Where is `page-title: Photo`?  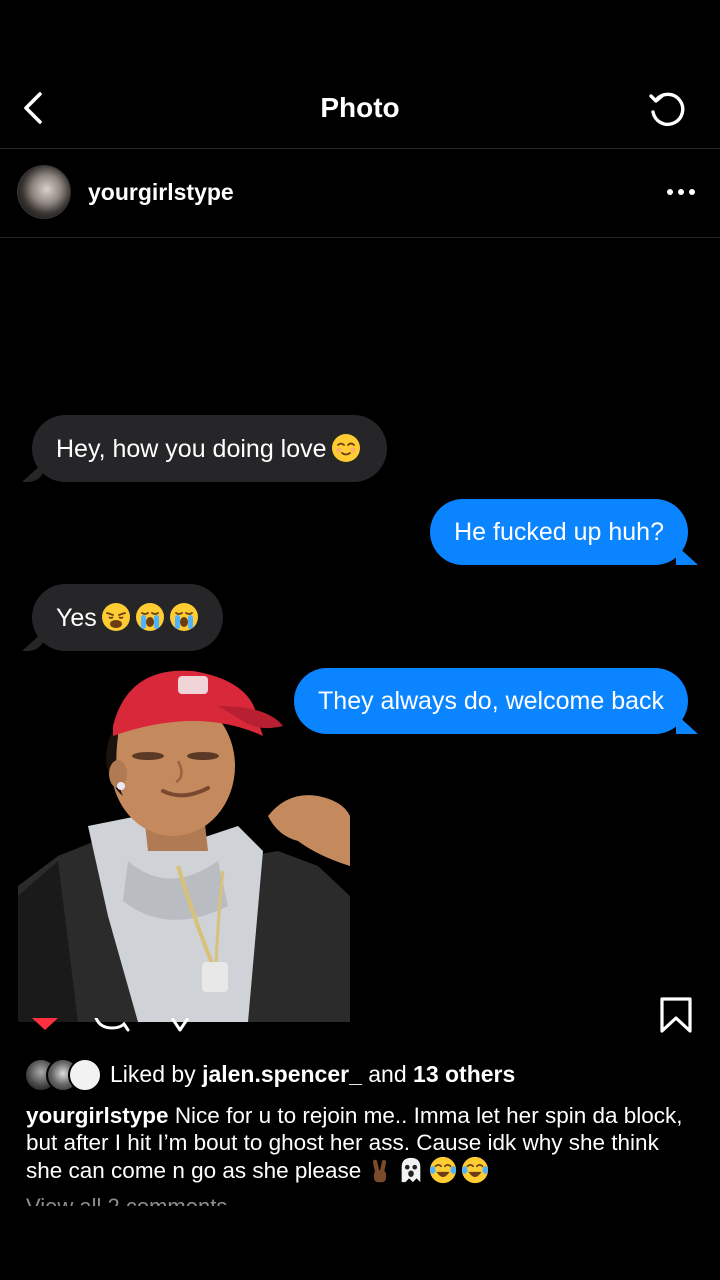 page-title: Photo is located at coordinates (360, 107).